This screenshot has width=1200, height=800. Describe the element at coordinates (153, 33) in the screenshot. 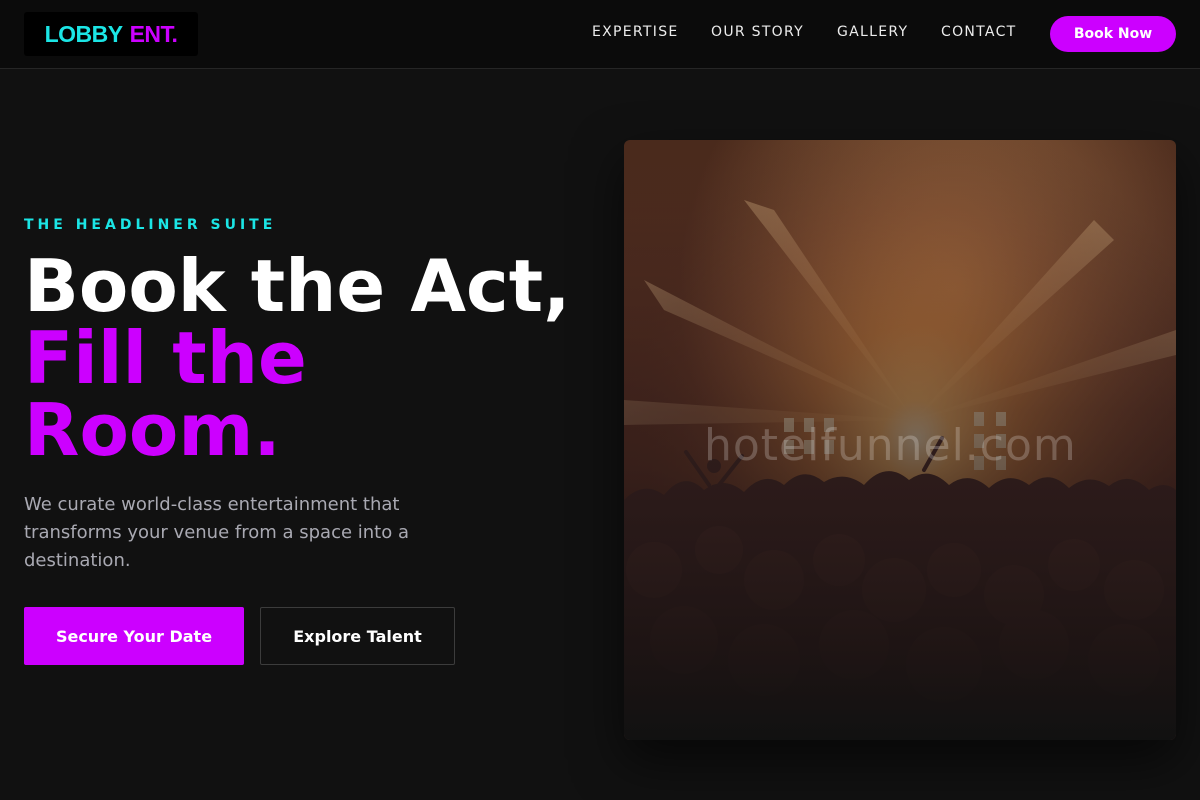

I see `logo-text-accent: ENT.` at that location.